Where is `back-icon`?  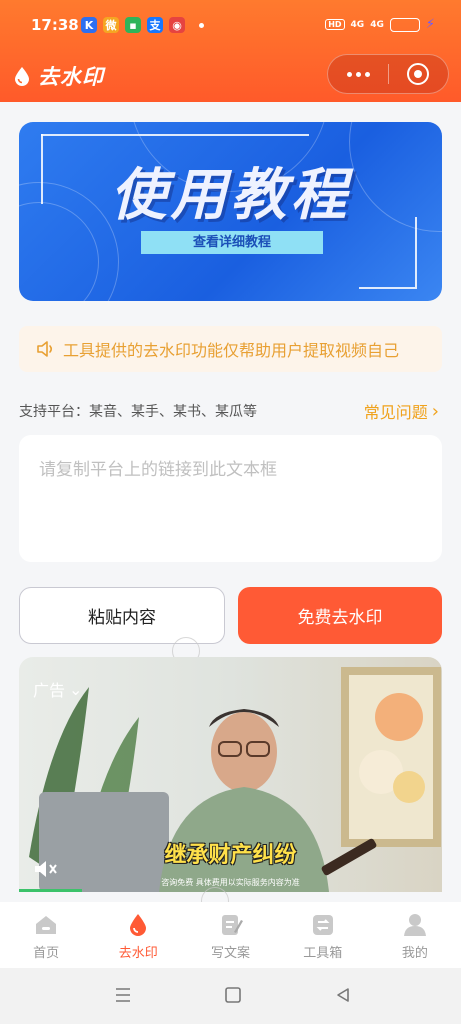
back-icon is located at coordinates (343, 995).